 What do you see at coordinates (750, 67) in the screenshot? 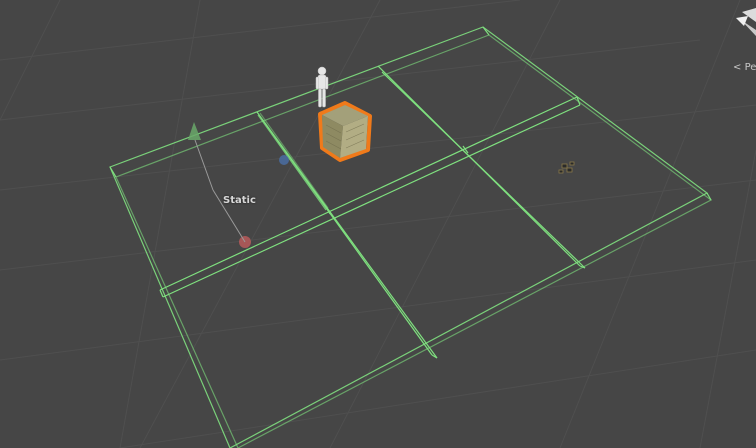
I see `projection-label: Pe` at bounding box center [750, 67].